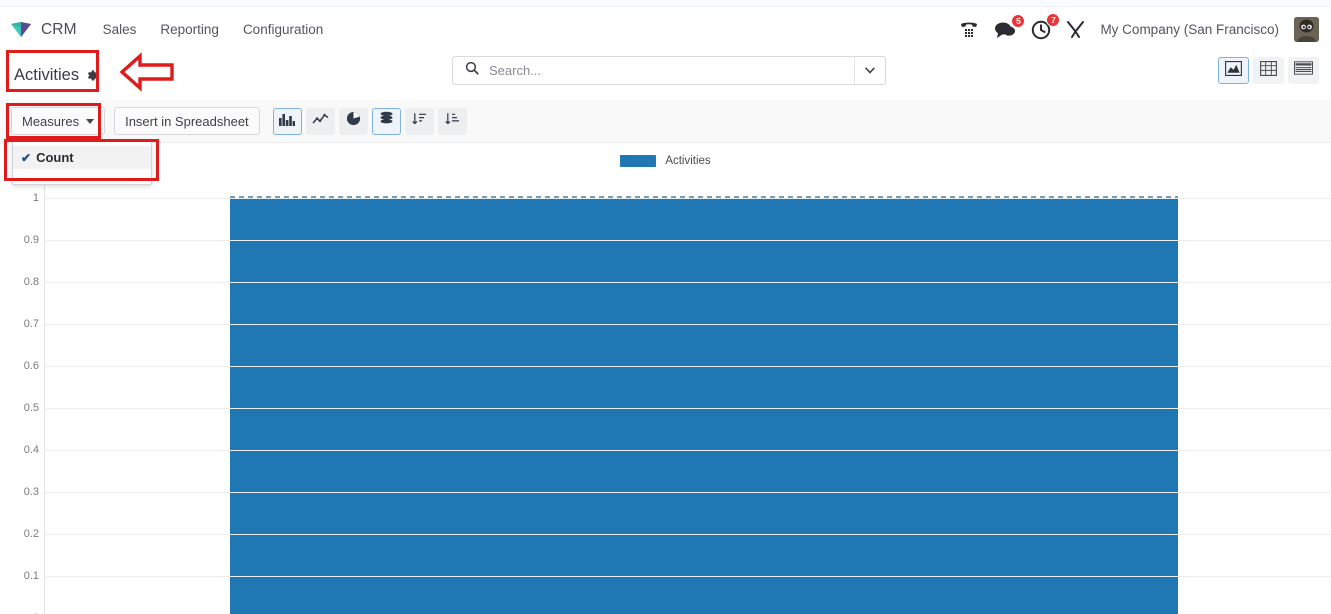  Describe the element at coordinates (869, 70) in the screenshot. I see `search-dropdown-toggle` at that location.